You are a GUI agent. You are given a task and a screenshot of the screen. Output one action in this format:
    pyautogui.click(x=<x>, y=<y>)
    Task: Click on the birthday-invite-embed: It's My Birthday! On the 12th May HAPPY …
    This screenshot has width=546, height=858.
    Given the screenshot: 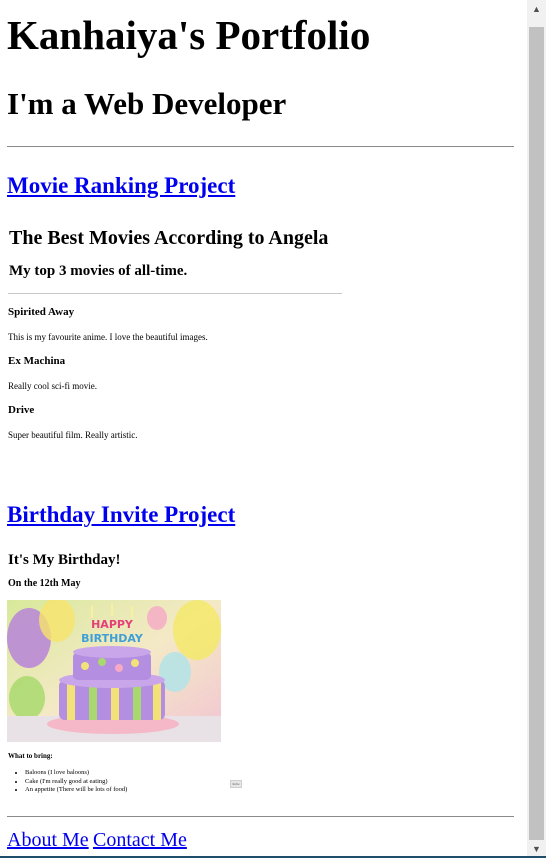 What is the action you would take?
    pyautogui.click(x=137, y=674)
    